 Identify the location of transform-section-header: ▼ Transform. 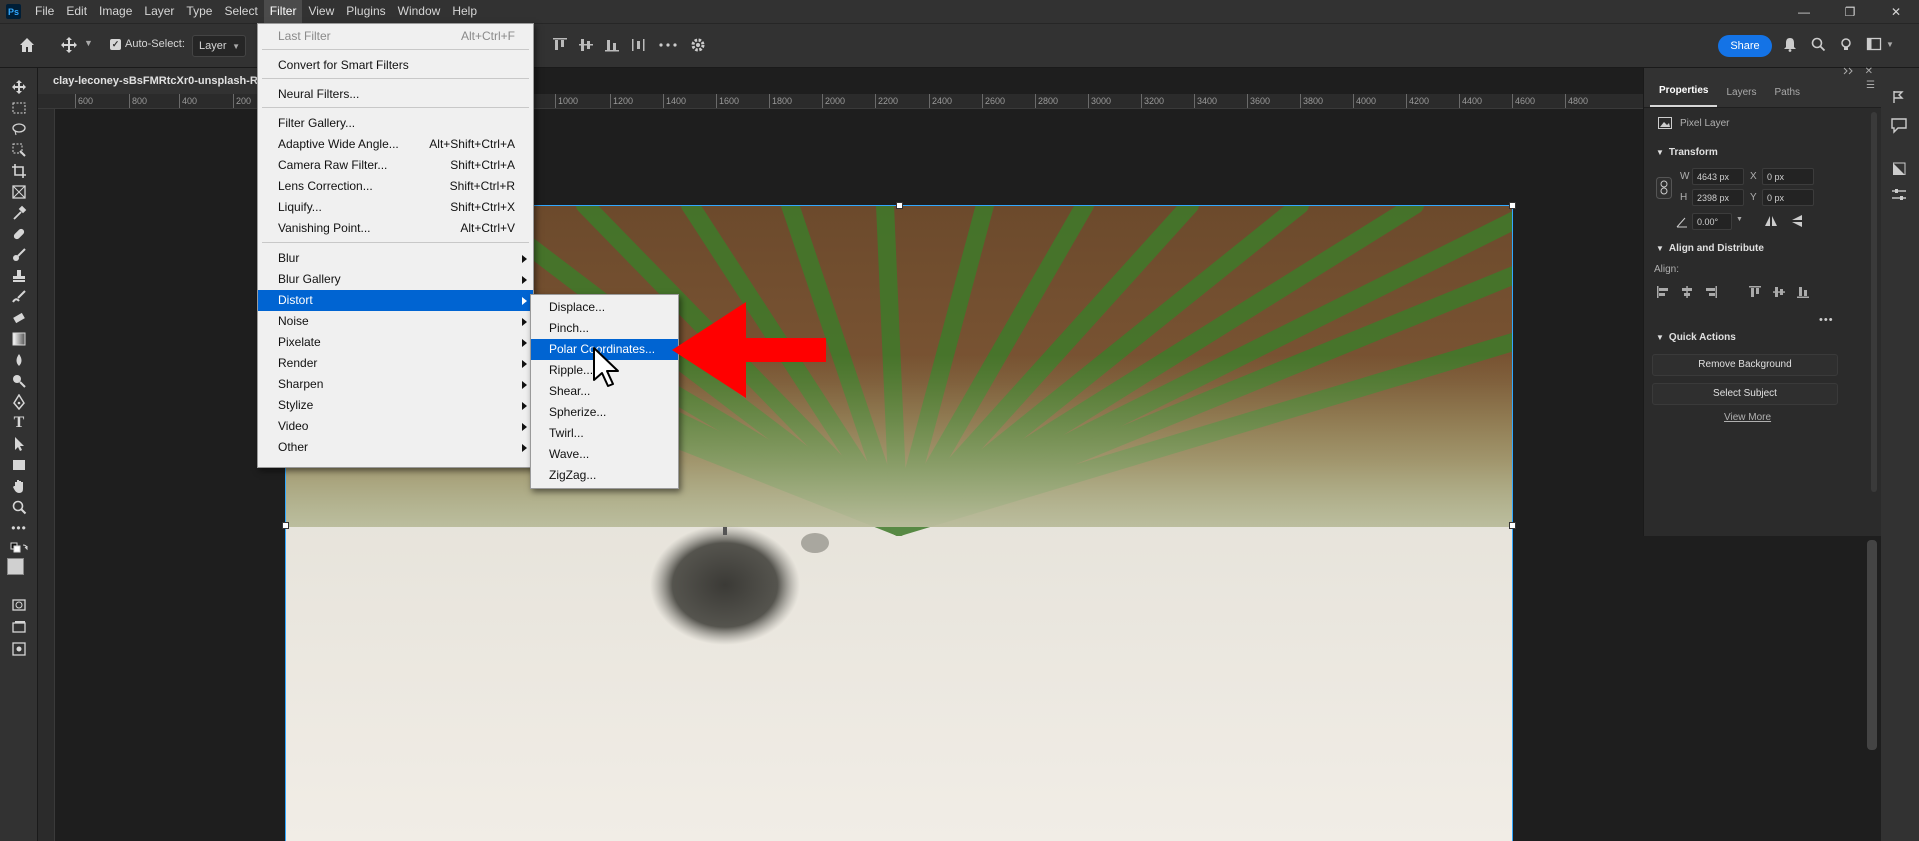
(1687, 152).